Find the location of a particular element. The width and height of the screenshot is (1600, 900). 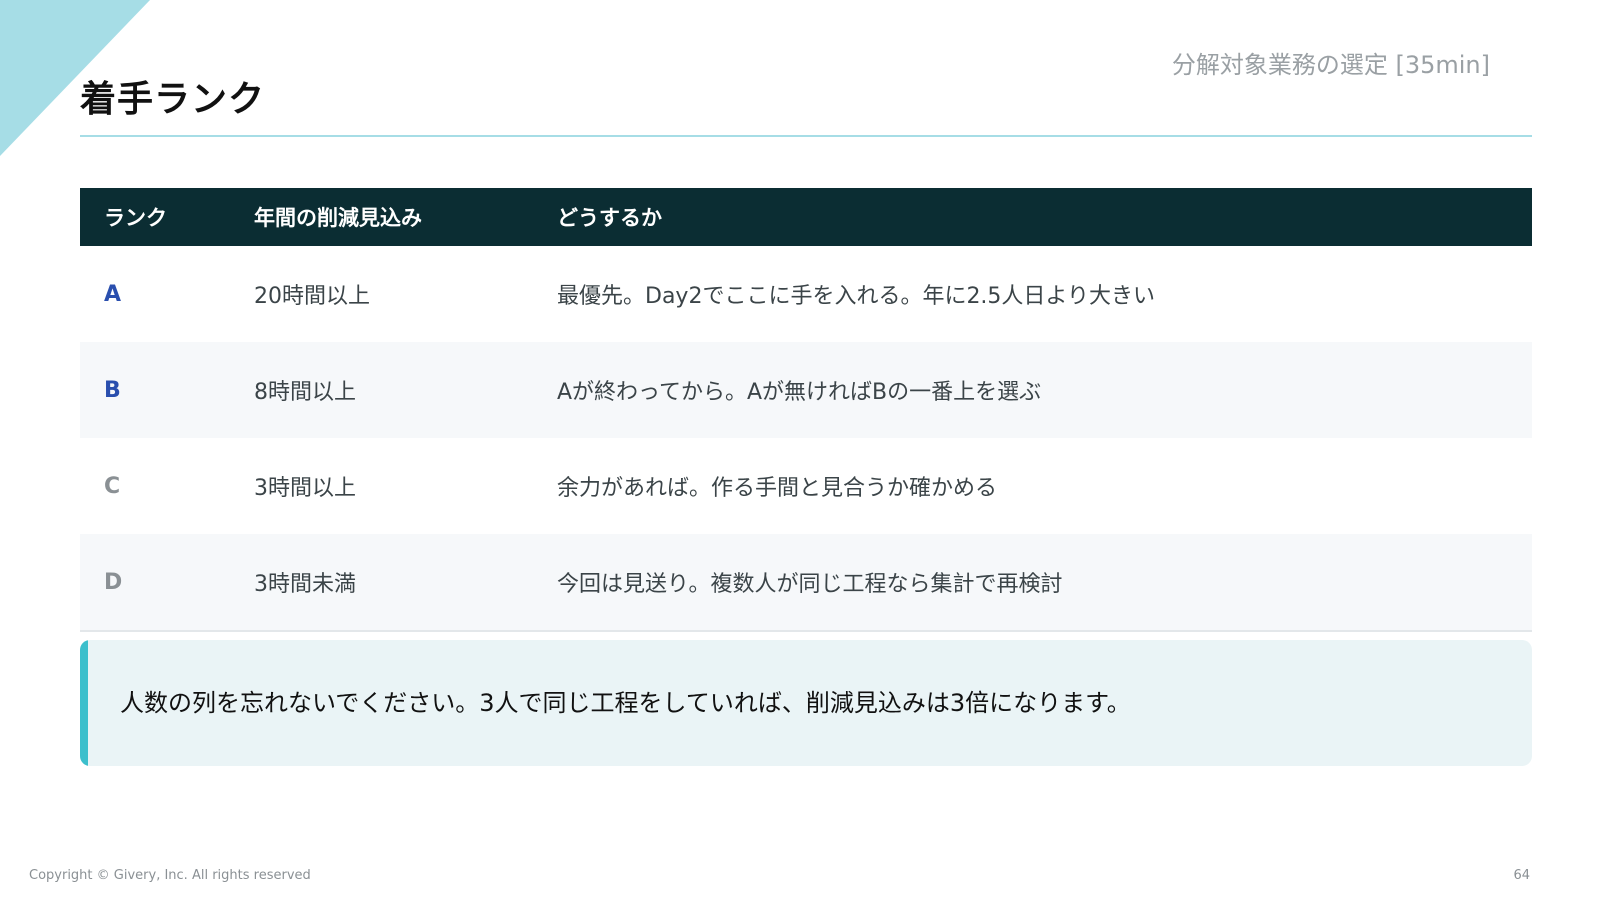

table-row: A 20時間以上 最優先。Day2でここに手を入れる。年に2.5人日より大きい is located at coordinates (806, 294).